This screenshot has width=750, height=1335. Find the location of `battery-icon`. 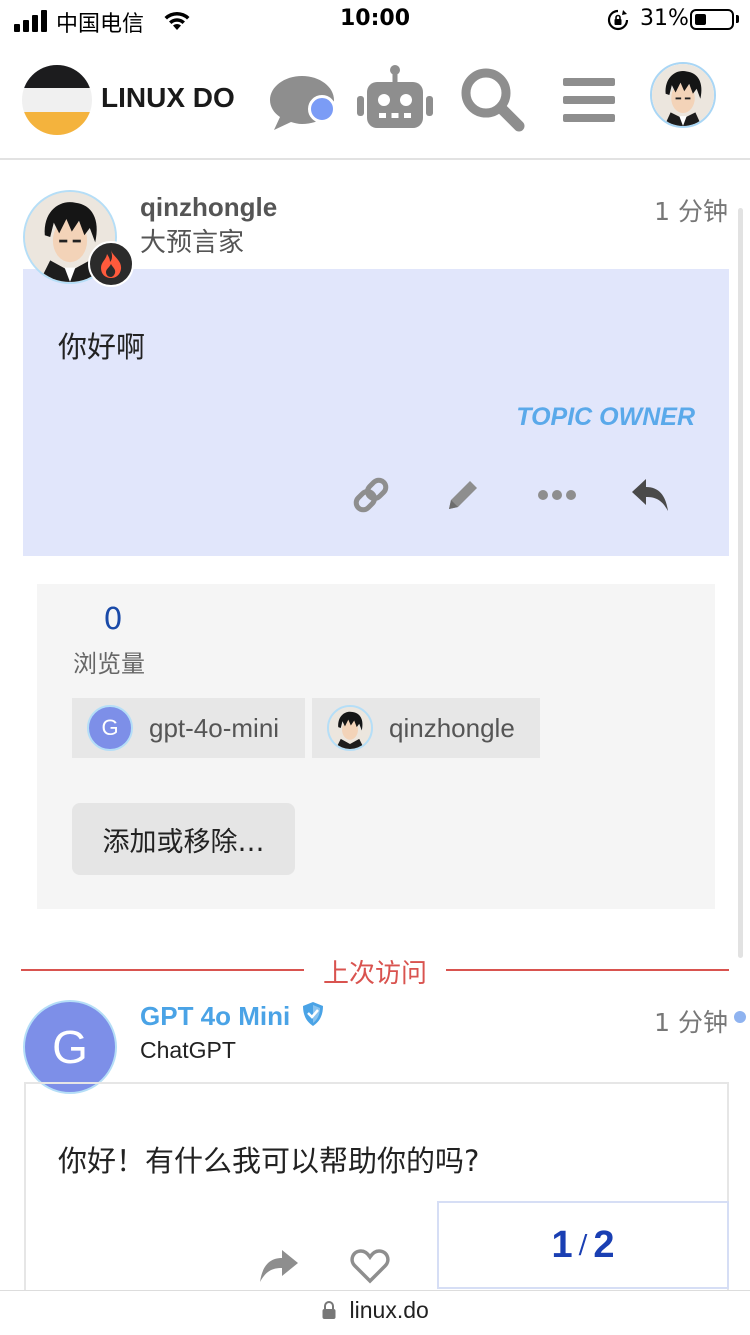

battery-icon is located at coordinates (712, 19).